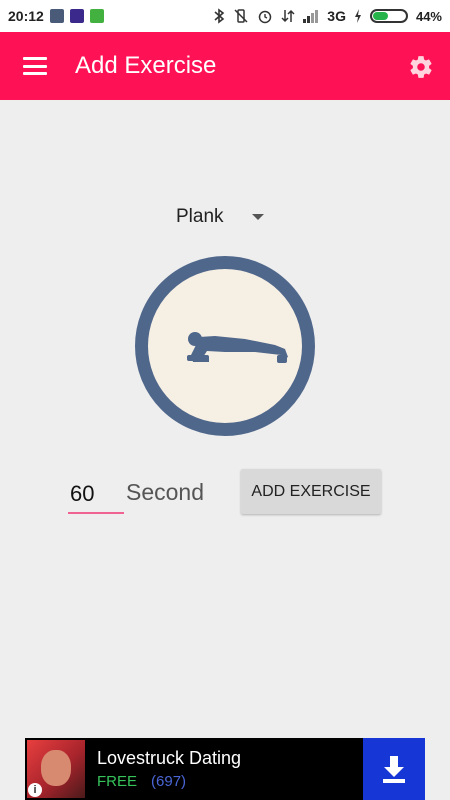 Image resolution: width=450 pixels, height=800 pixels. I want to click on battery-percent: 44%, so click(428, 16).